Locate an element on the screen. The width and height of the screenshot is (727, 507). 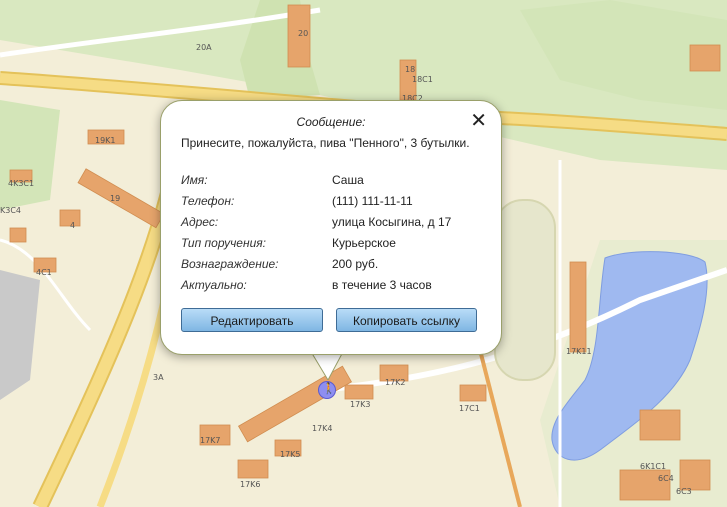
map-label: 17C1 is located at coordinates (469, 408).